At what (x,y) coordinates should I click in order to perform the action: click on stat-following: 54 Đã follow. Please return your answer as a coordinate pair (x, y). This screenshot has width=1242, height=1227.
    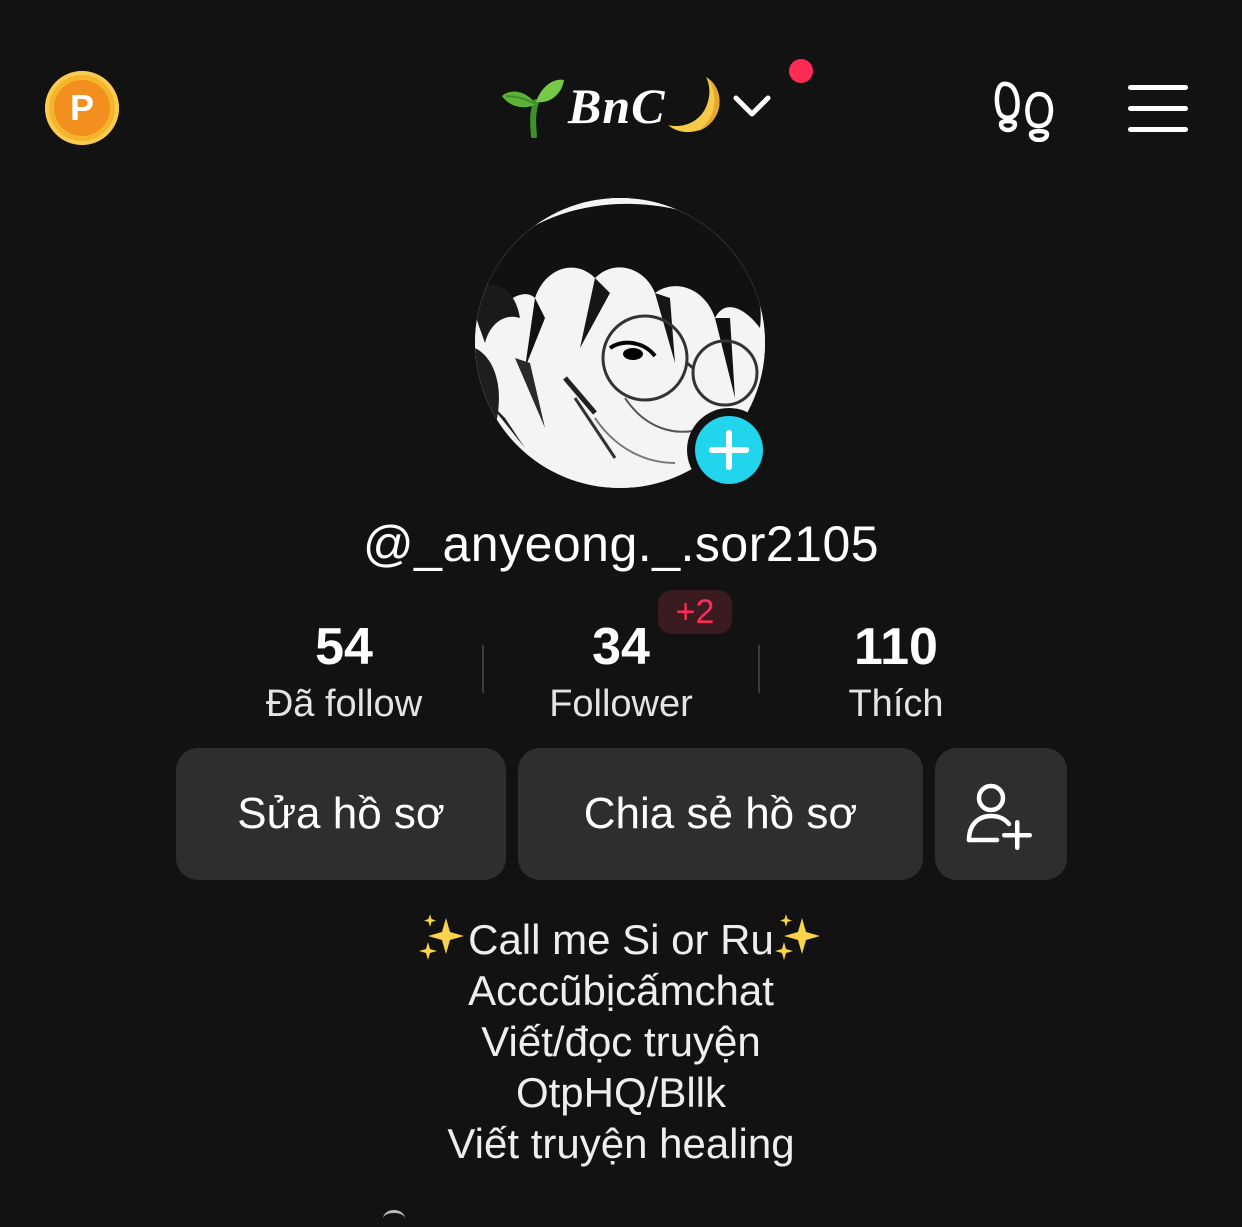
    Looking at the image, I should click on (344, 672).